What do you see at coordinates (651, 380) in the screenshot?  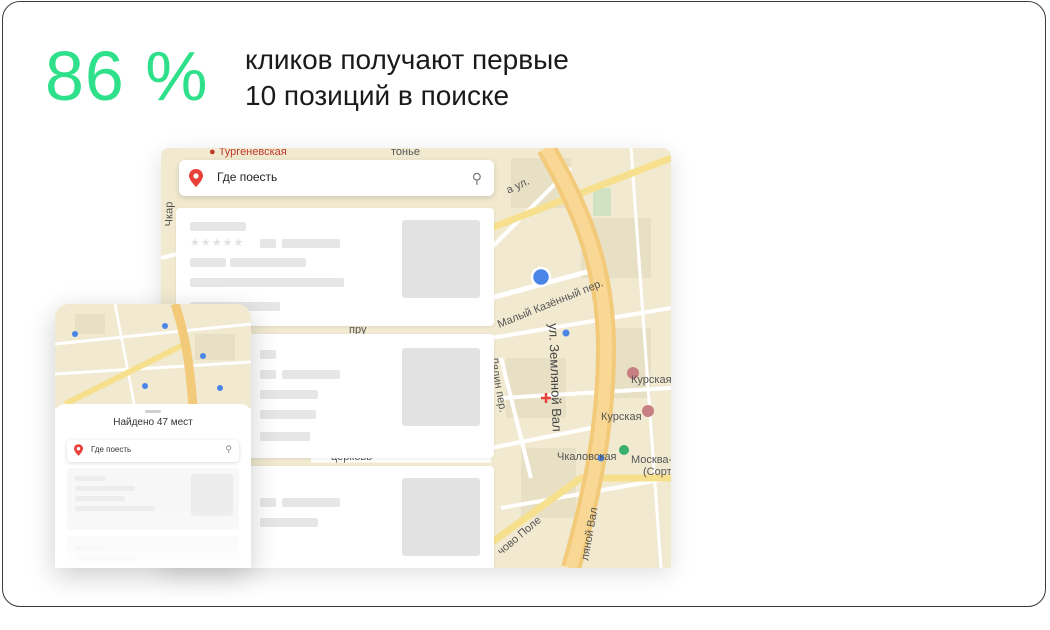 I see `map-label-kurskaya-1: Курская` at bounding box center [651, 380].